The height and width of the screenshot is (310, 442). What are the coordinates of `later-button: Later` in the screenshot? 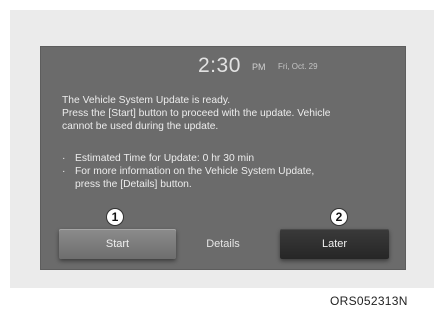 It's located at (334, 244).